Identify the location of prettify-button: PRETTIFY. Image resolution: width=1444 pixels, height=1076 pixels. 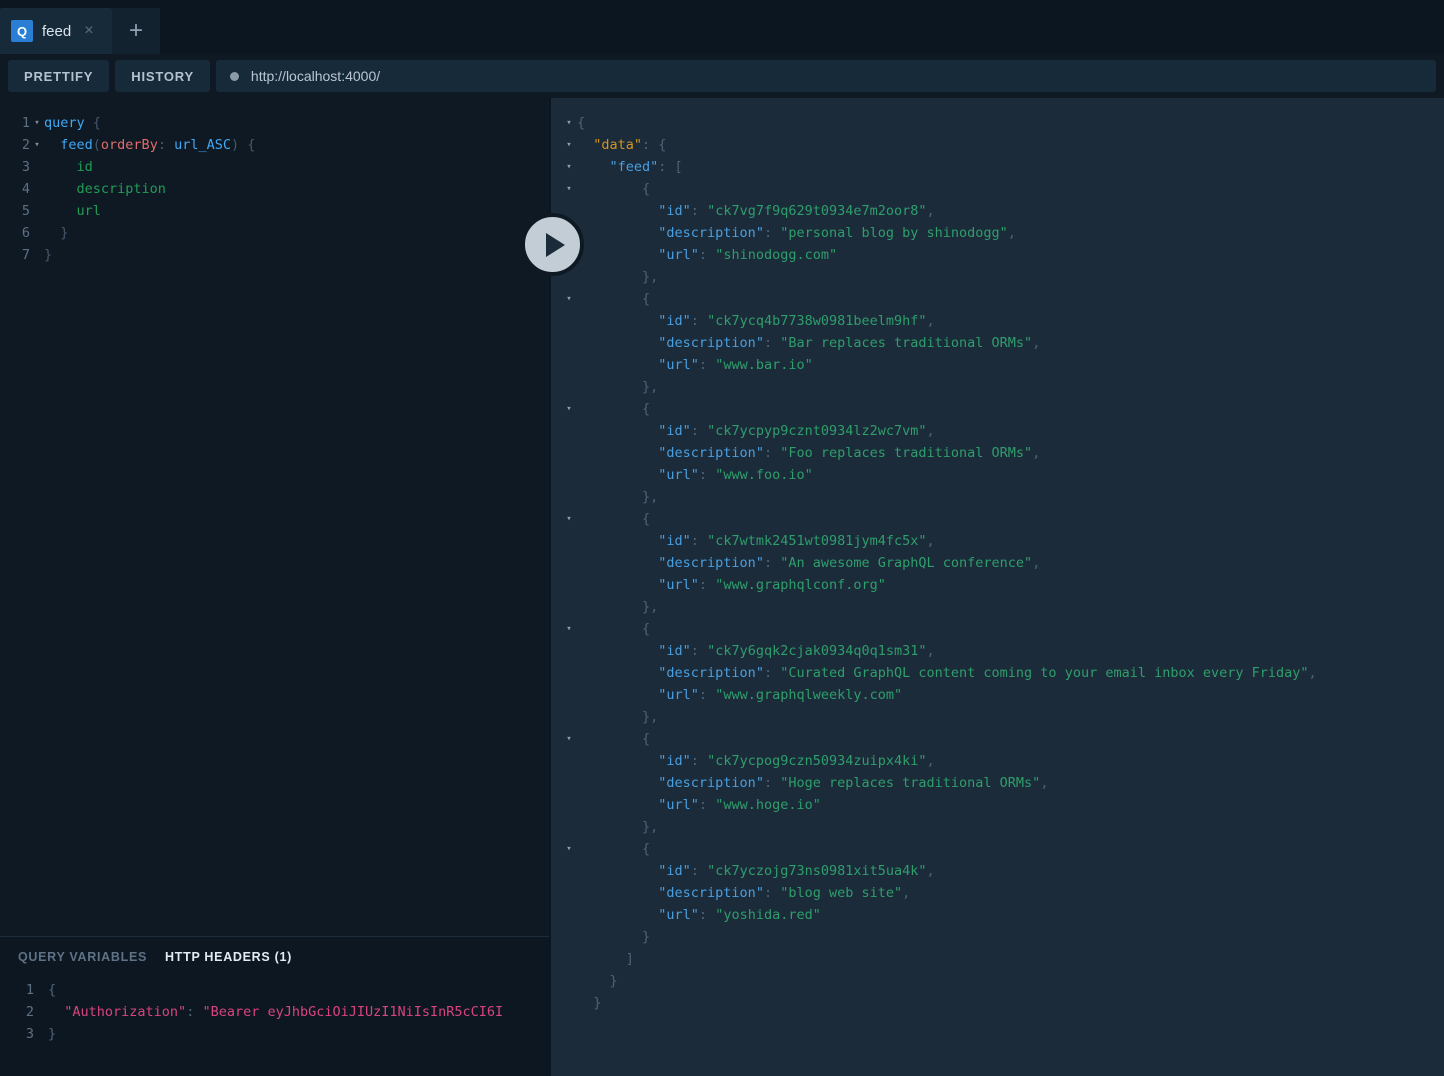
(59, 76).